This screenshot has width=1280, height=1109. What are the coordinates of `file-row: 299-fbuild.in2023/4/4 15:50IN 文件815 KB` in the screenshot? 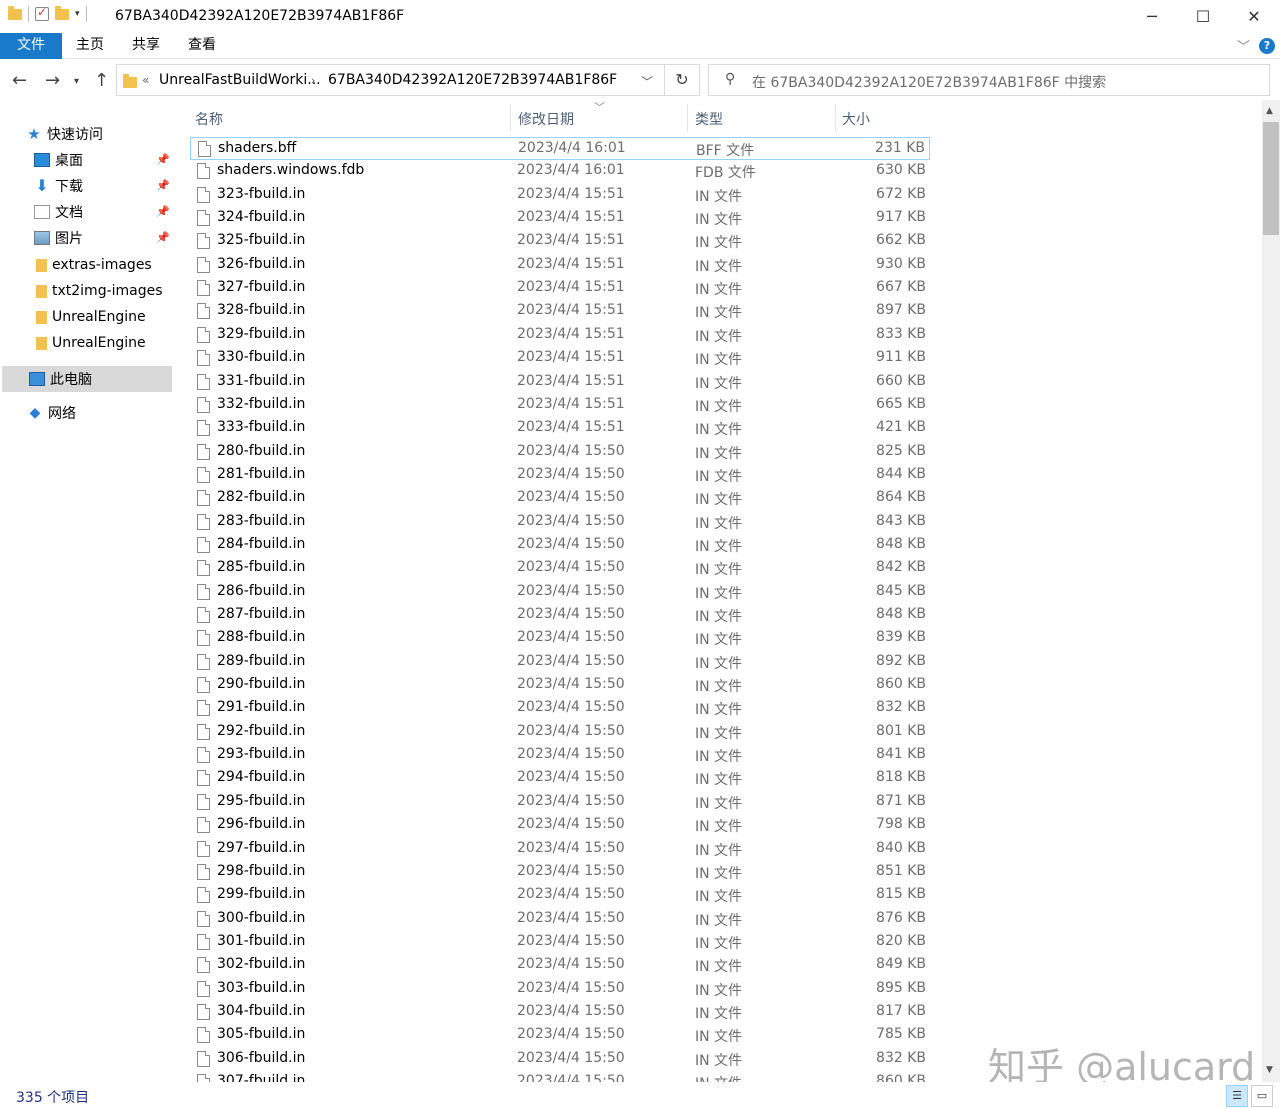 It's located at (560, 895).